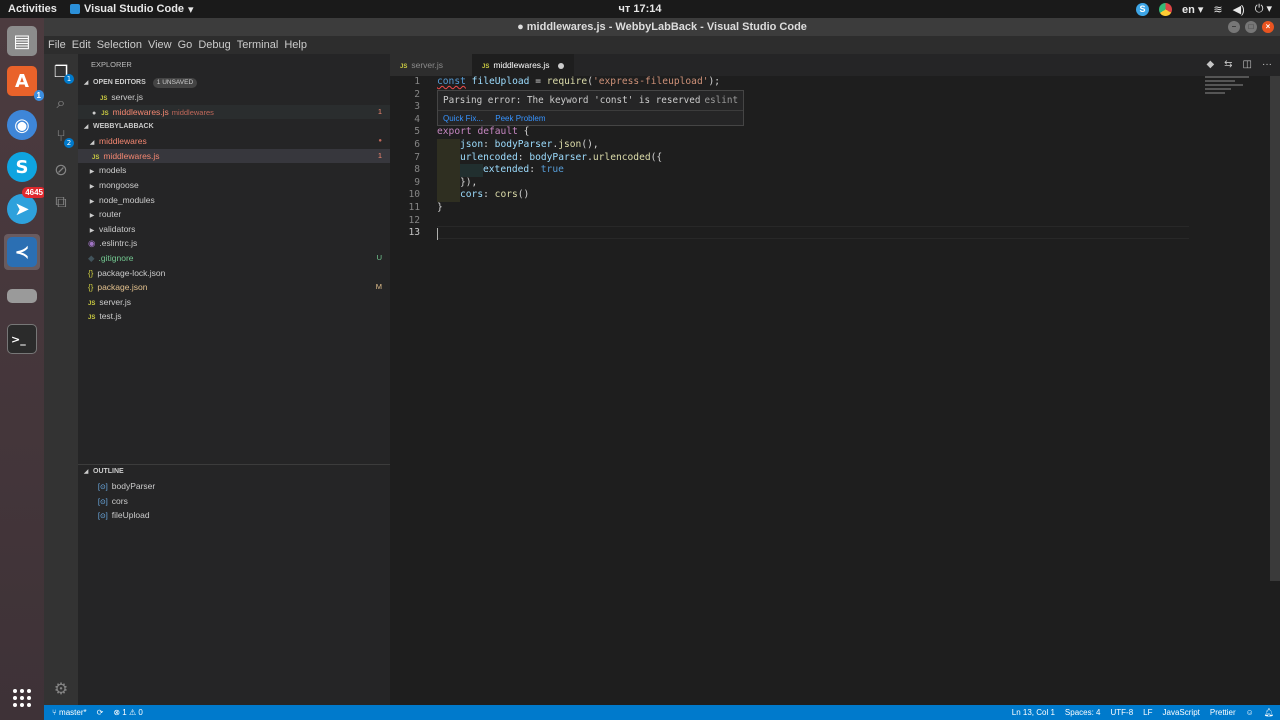 The height and width of the screenshot is (720, 1280). Describe the element at coordinates (1165, 9) in the screenshot. I see `chrome-tray-icon` at that location.